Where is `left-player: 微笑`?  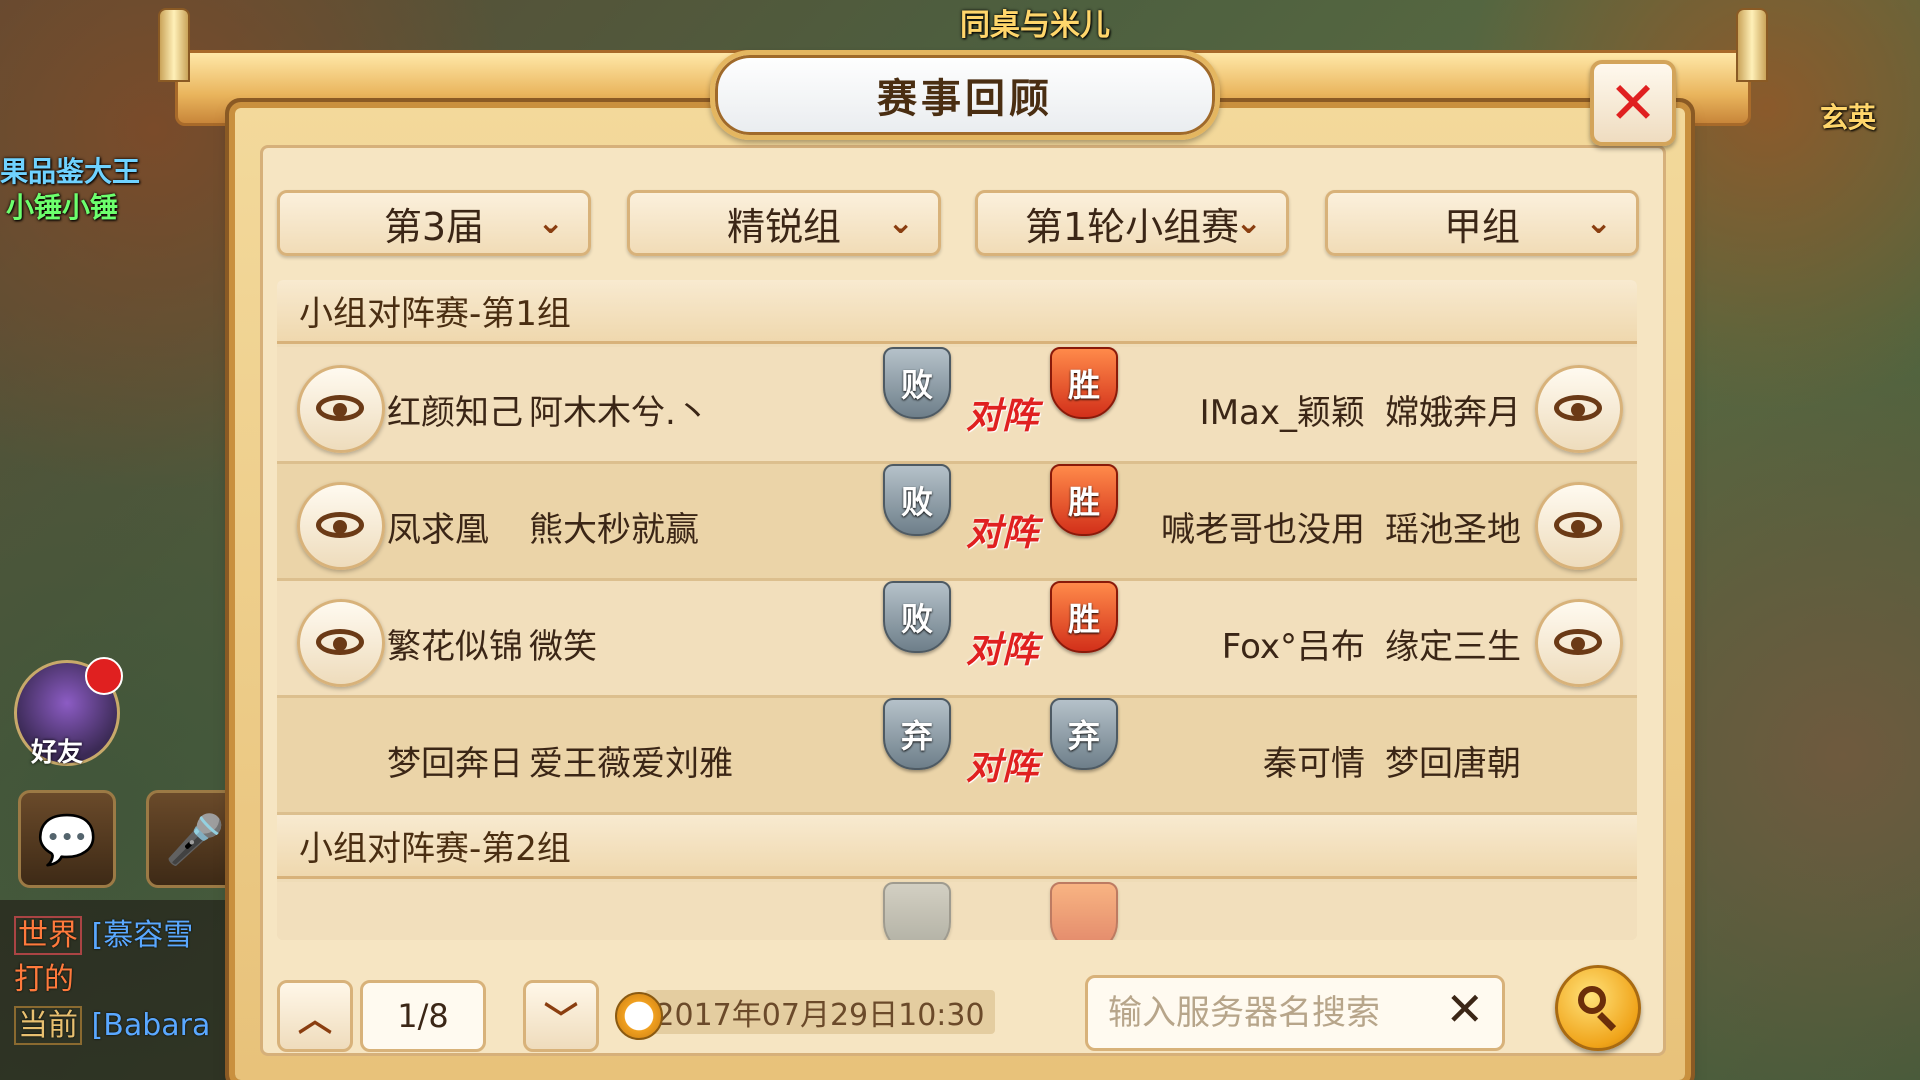 left-player: 微笑 is located at coordinates (563, 647).